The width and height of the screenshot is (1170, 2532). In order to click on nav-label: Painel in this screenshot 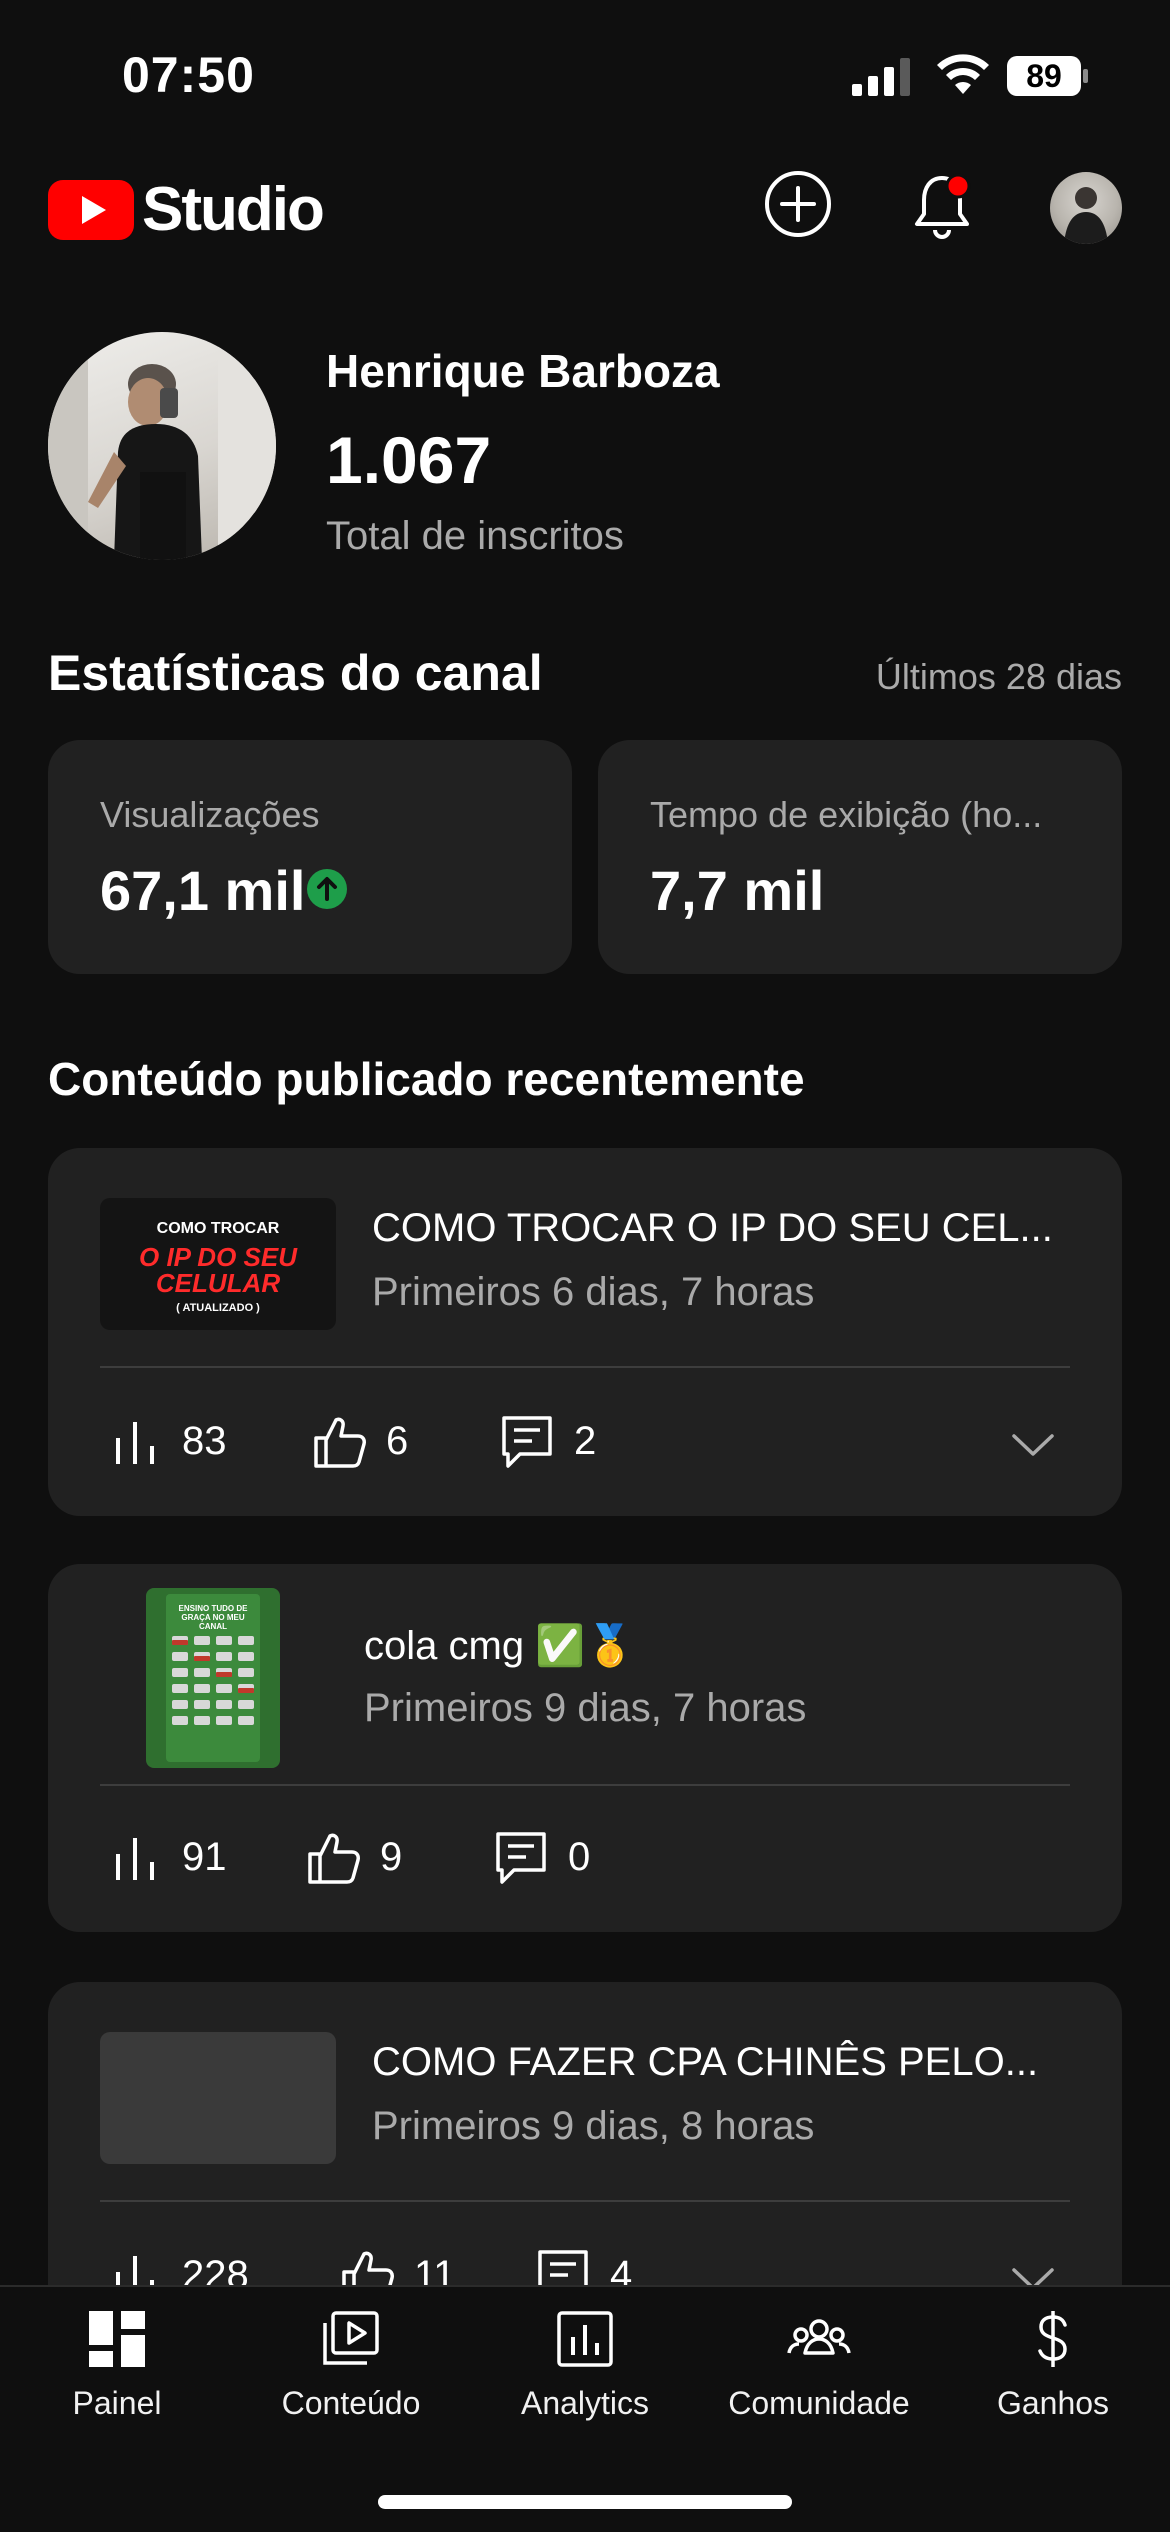, I will do `click(117, 2403)`.